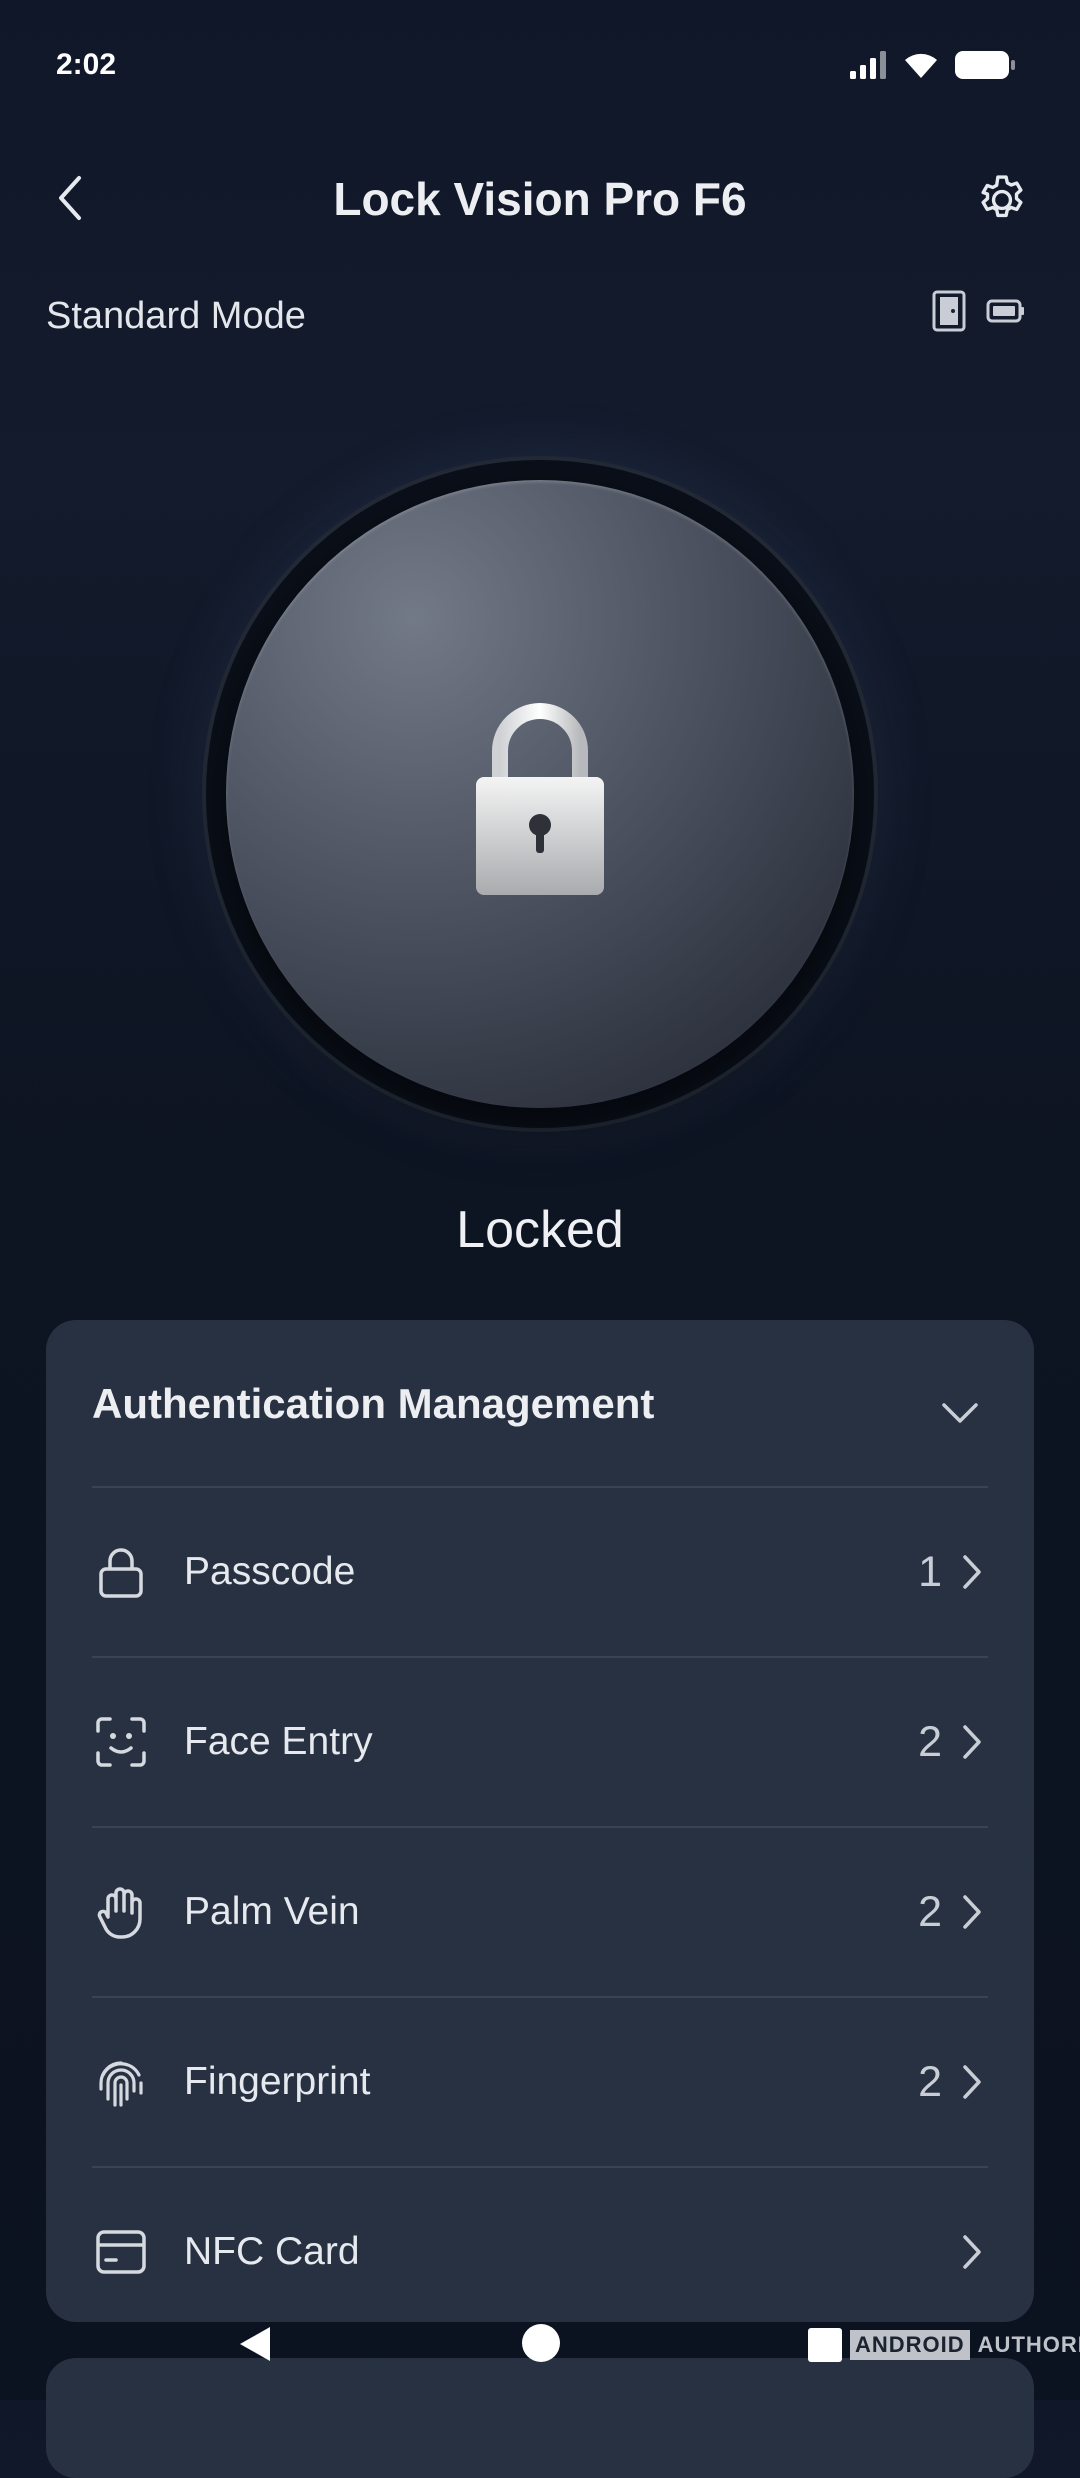  Describe the element at coordinates (930, 1571) in the screenshot. I see `auth-item-count: 1` at that location.